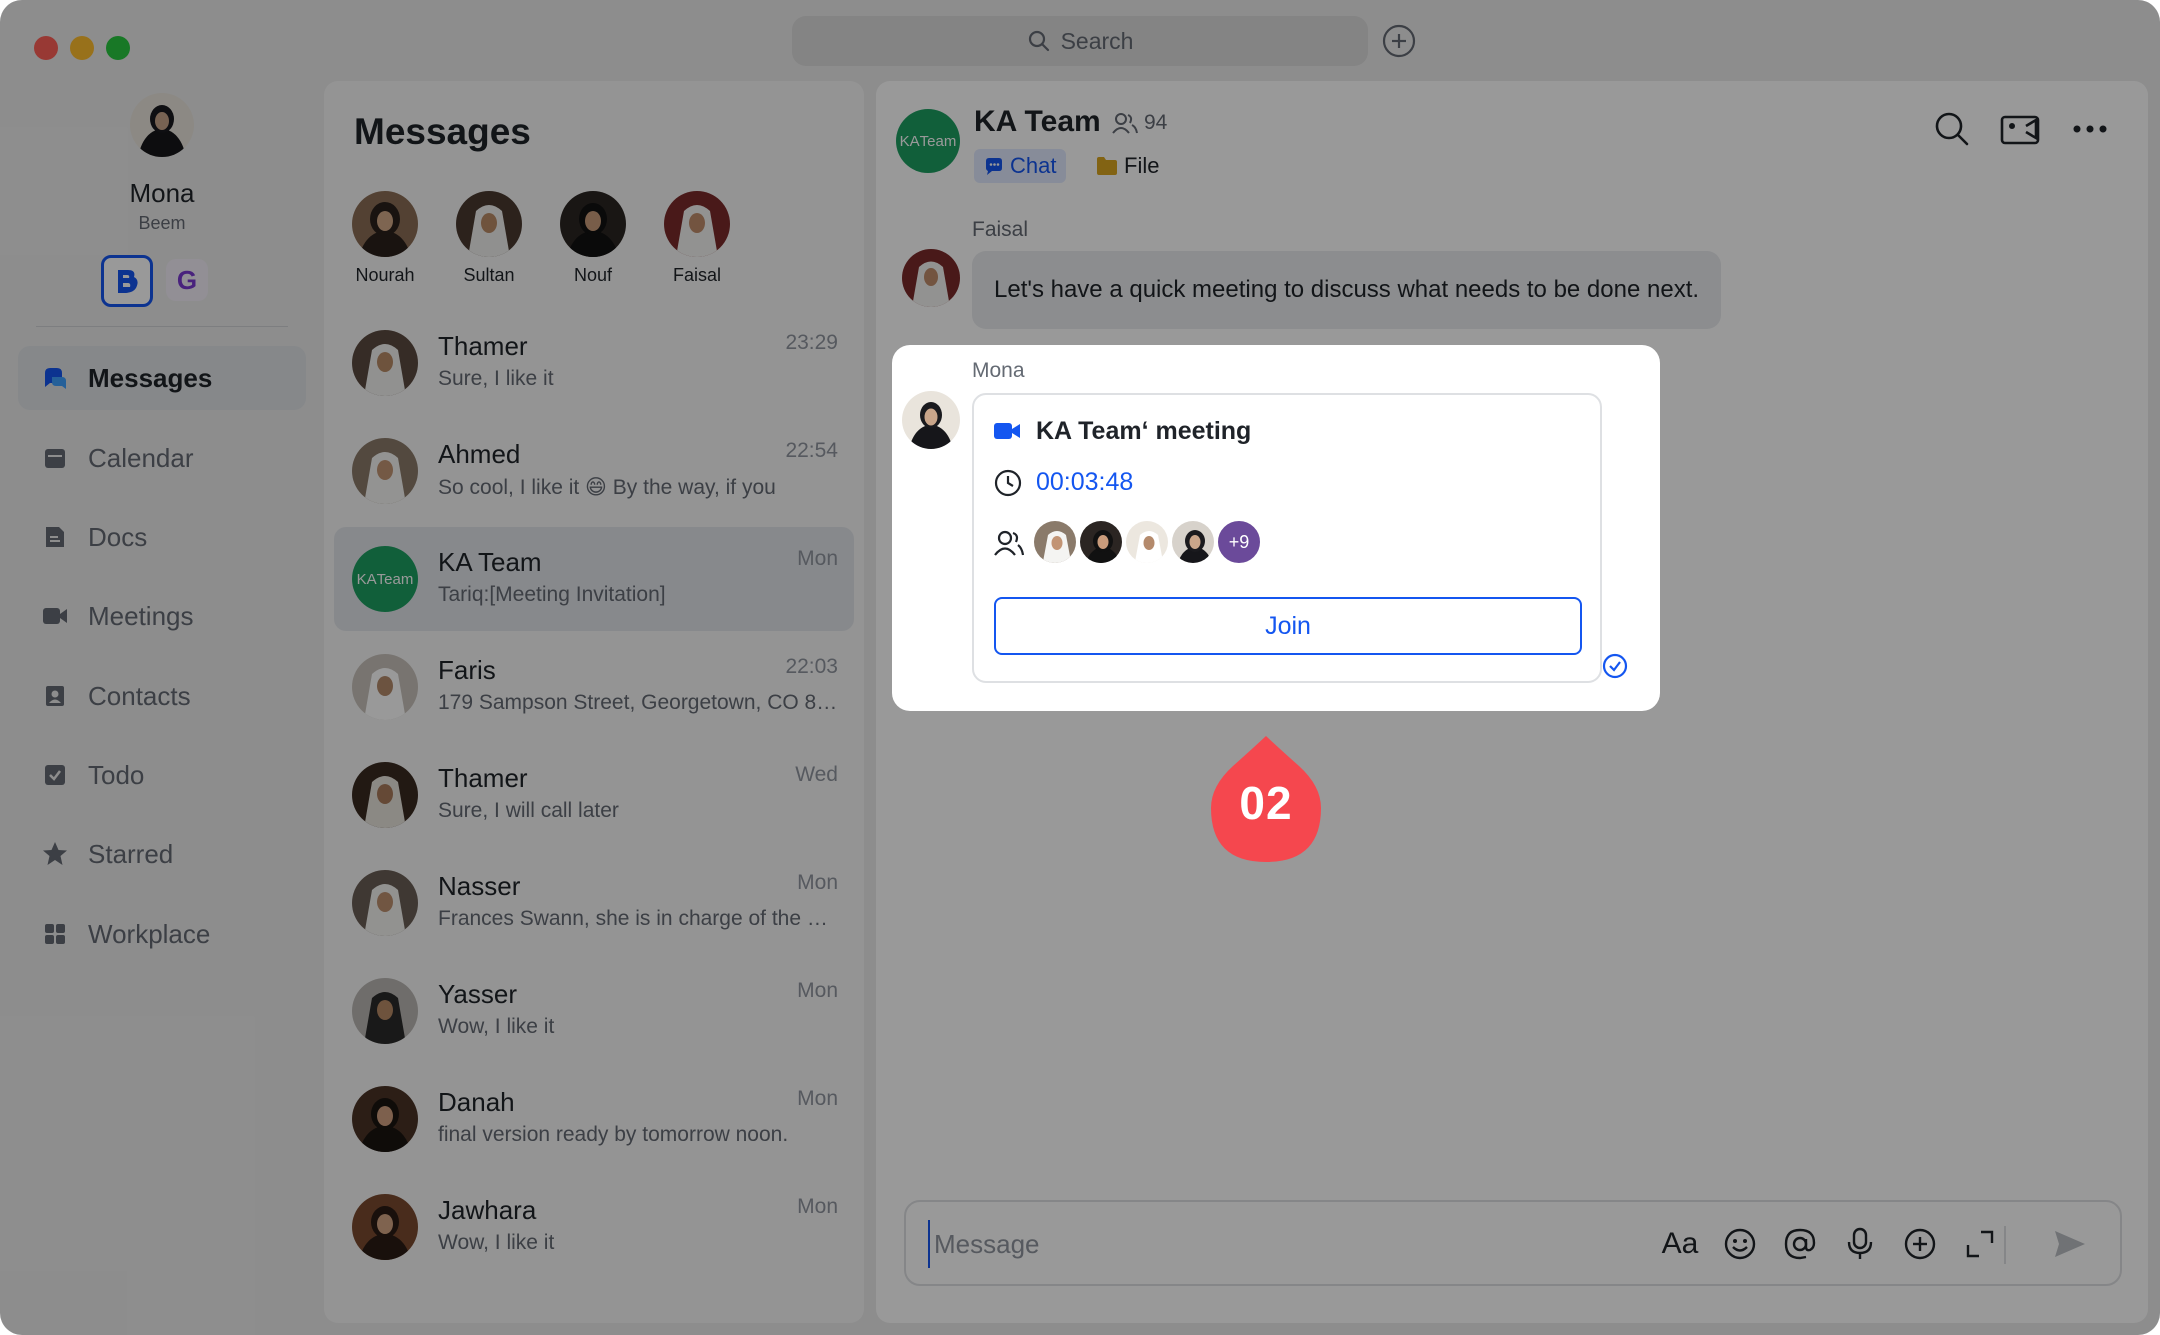  I want to click on tutorial-step-number: 02, so click(1266, 803).